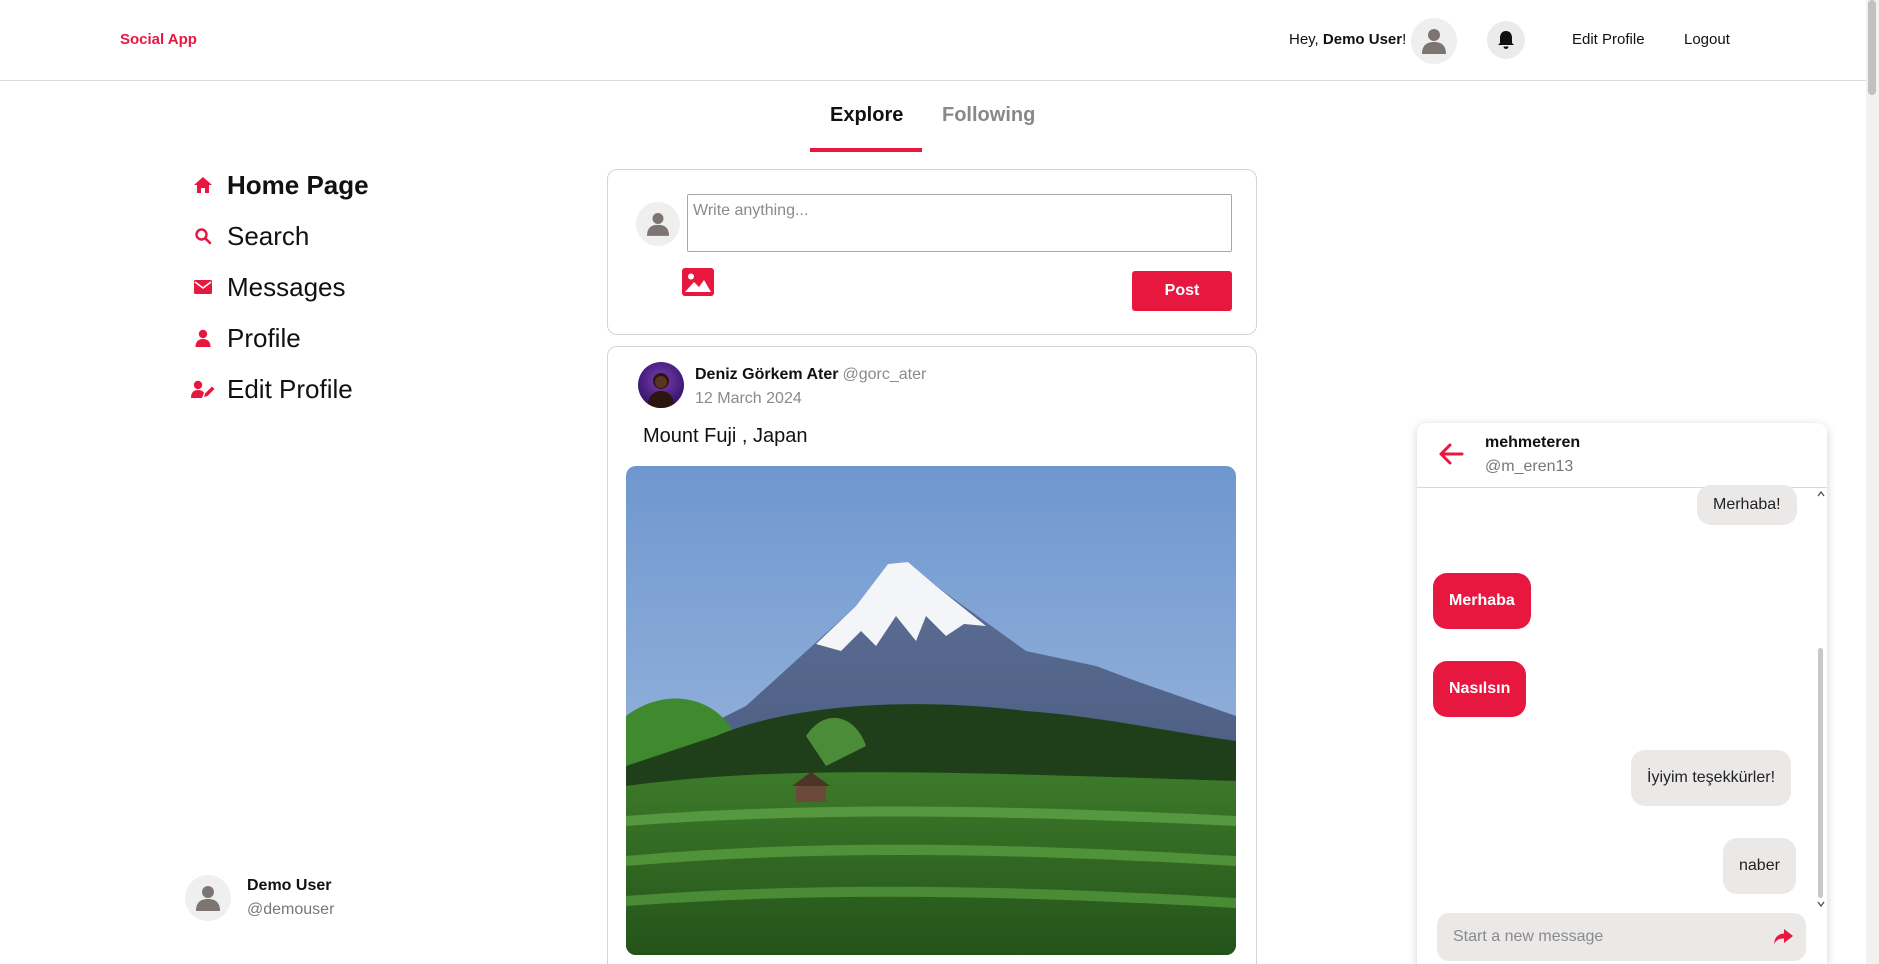  Describe the element at coordinates (158, 39) in the screenshot. I see `brand-logo: Social App` at that location.